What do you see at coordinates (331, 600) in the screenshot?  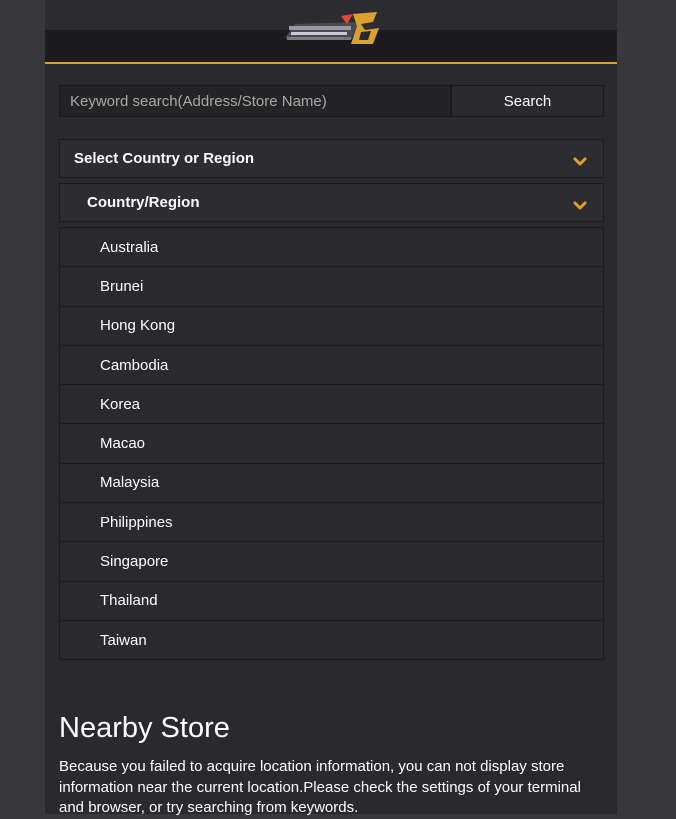 I see `country-item-thailand: Thailand` at bounding box center [331, 600].